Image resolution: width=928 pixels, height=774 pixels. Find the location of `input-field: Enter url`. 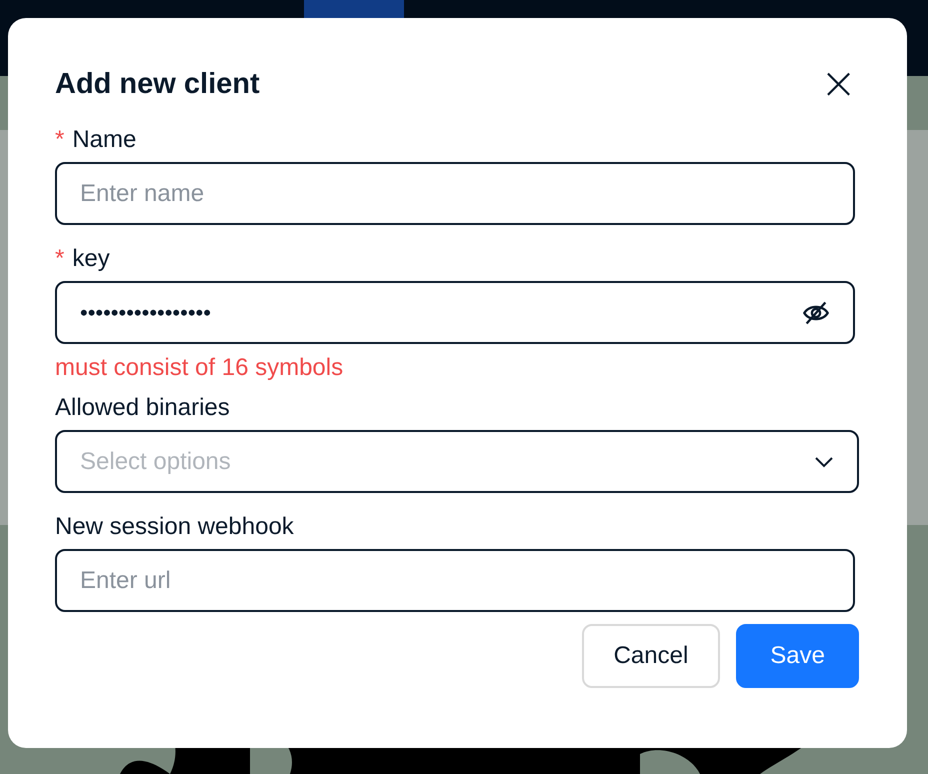

input-field: Enter url is located at coordinates (455, 580).